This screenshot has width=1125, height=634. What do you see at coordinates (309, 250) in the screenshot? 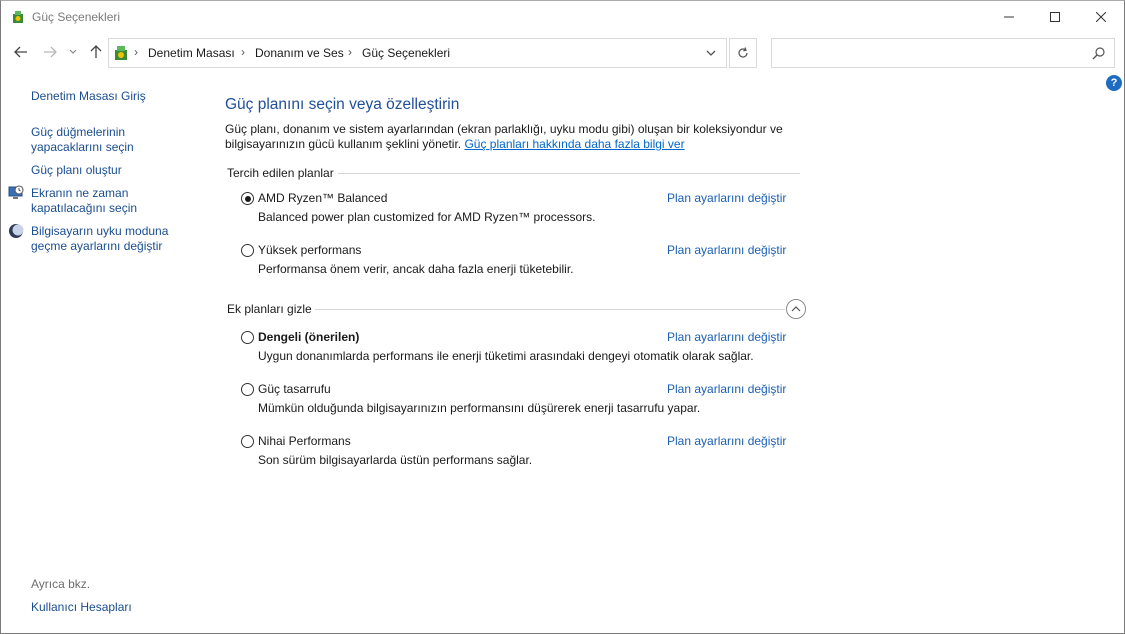
I see `plan-name: Yüksek performans` at bounding box center [309, 250].